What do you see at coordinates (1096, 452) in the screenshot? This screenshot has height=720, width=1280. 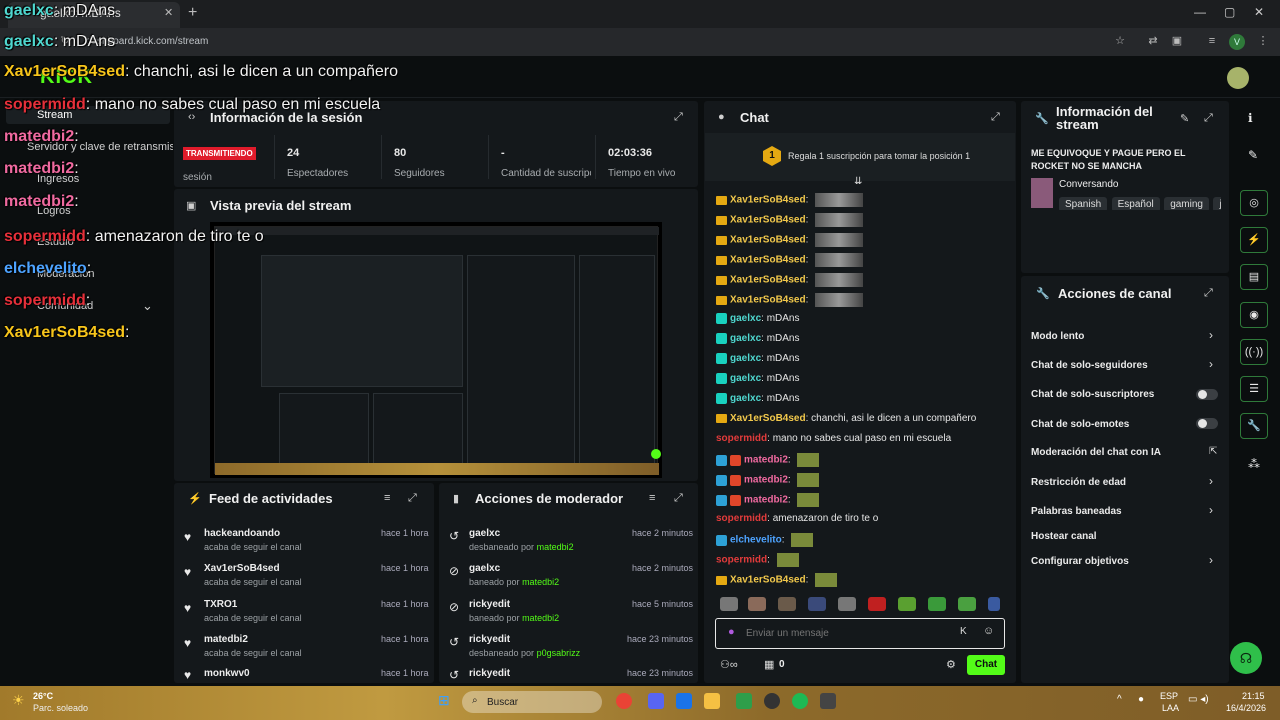 I see `ai-moderation-item: Moderación del chat con IA` at bounding box center [1096, 452].